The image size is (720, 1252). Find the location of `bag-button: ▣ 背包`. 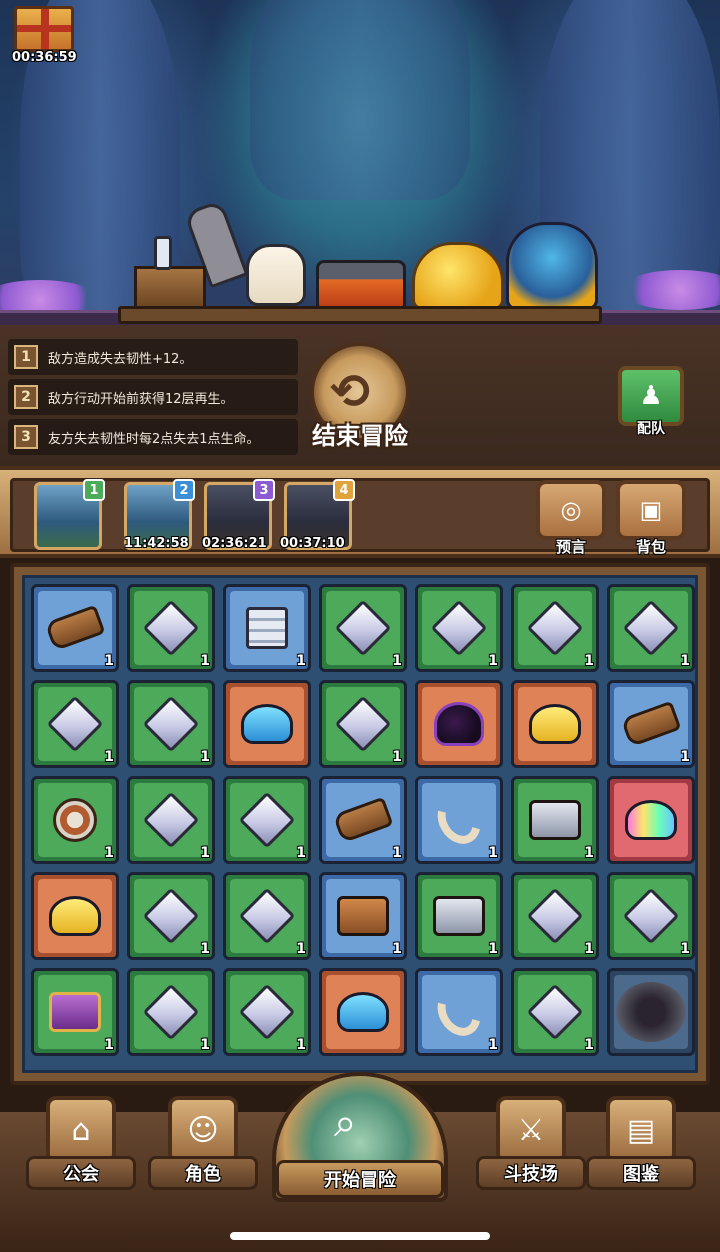

bag-button: ▣ 背包 is located at coordinates (652, 518).